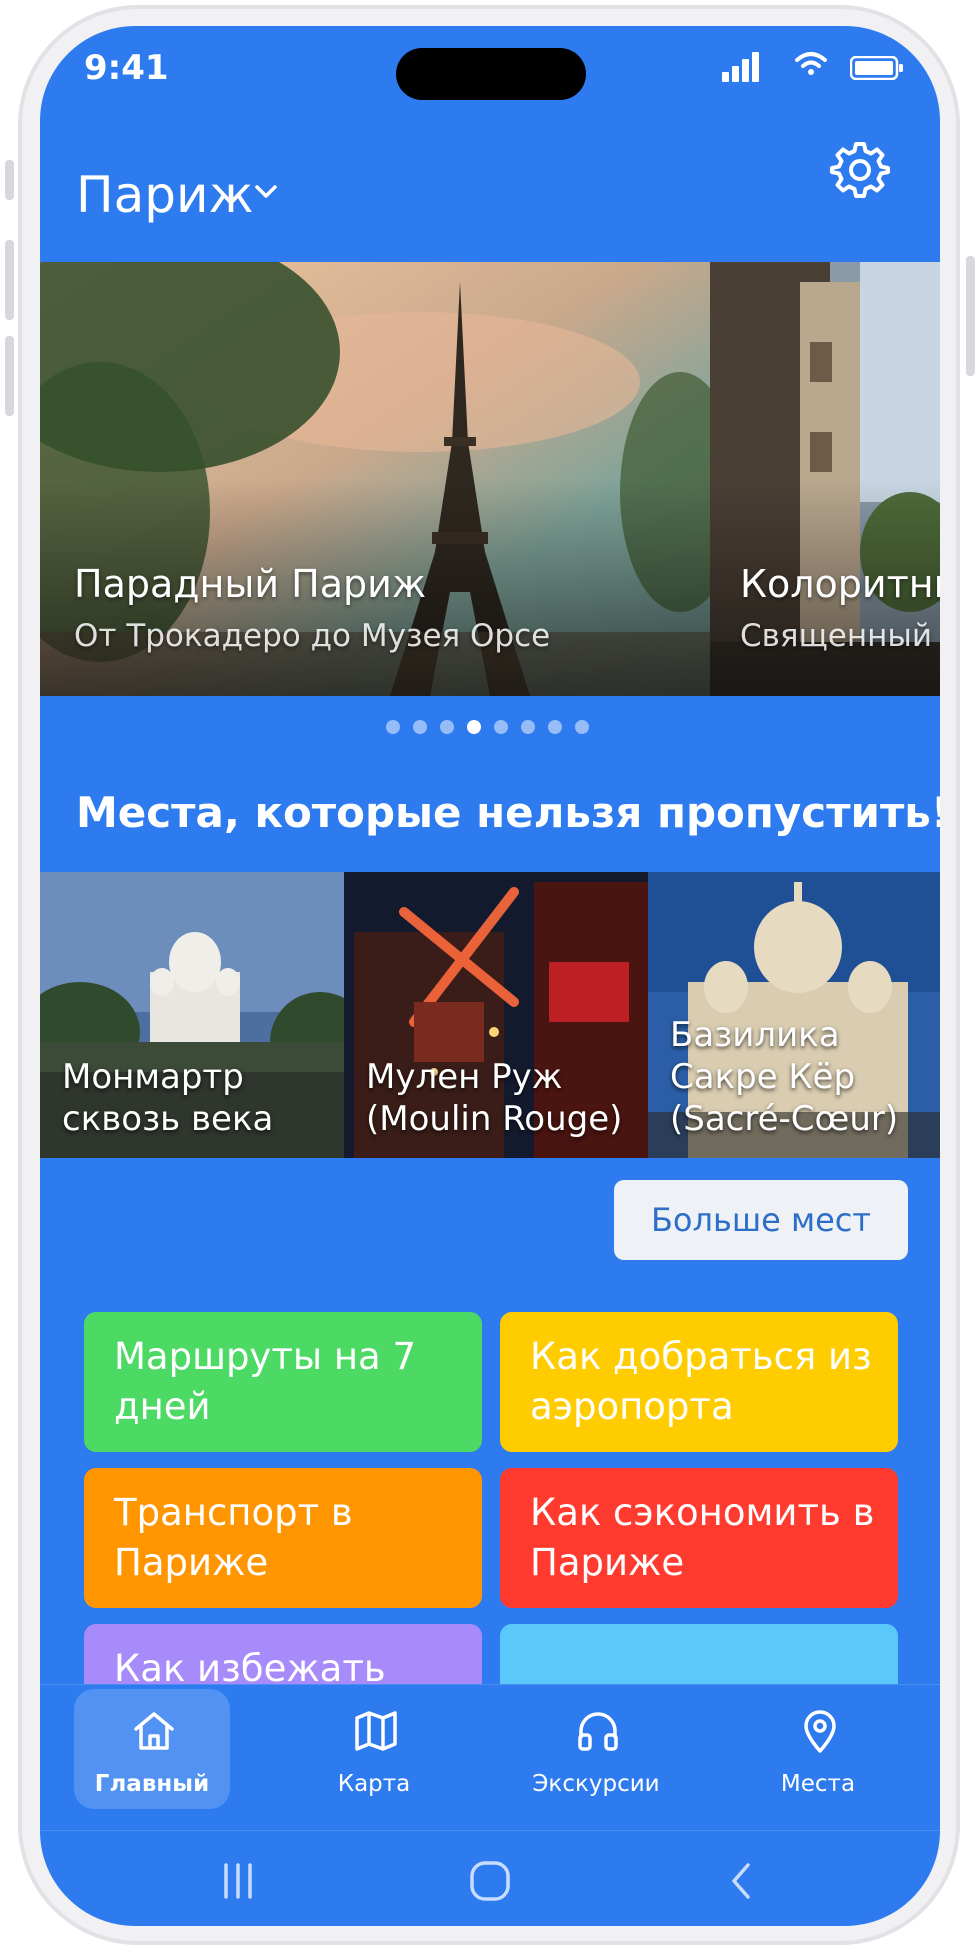 The width and height of the screenshot is (980, 1953). What do you see at coordinates (312, 636) in the screenshot?
I see `slide-subtitle: От Трокадеро до Музея Орсе` at bounding box center [312, 636].